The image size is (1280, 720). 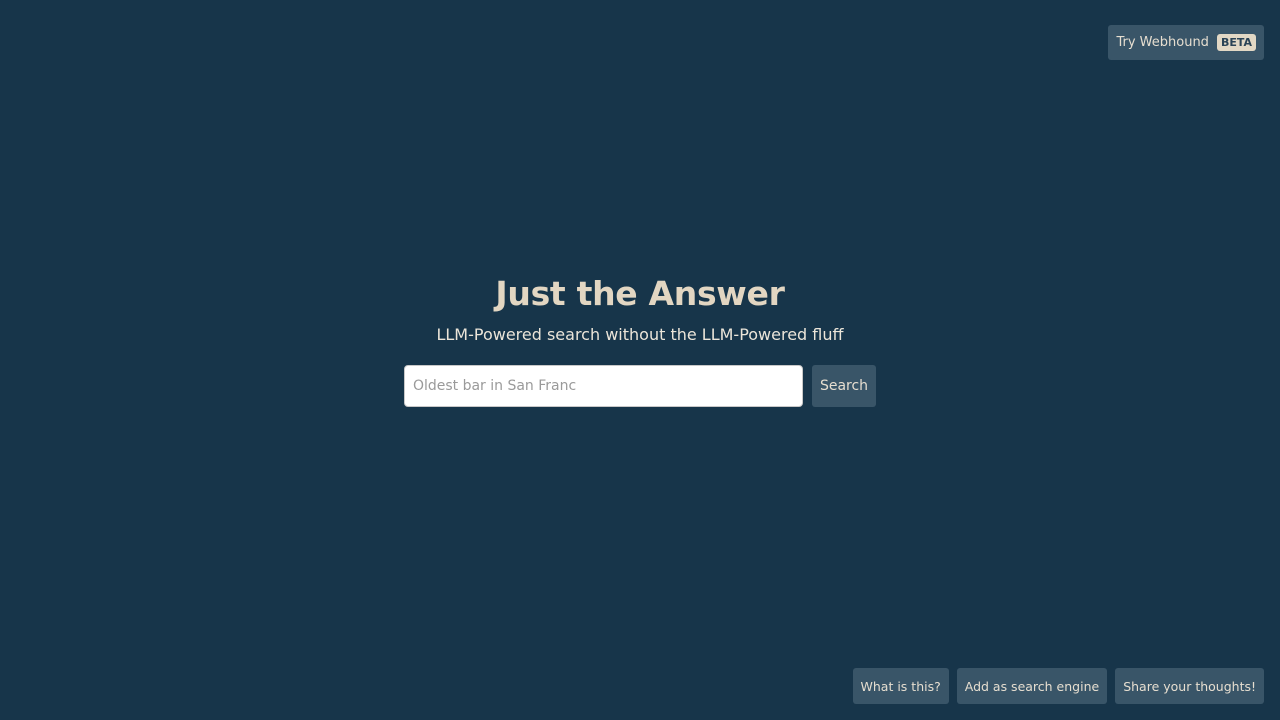 I want to click on beta-badge: BETA, so click(x=1236, y=42).